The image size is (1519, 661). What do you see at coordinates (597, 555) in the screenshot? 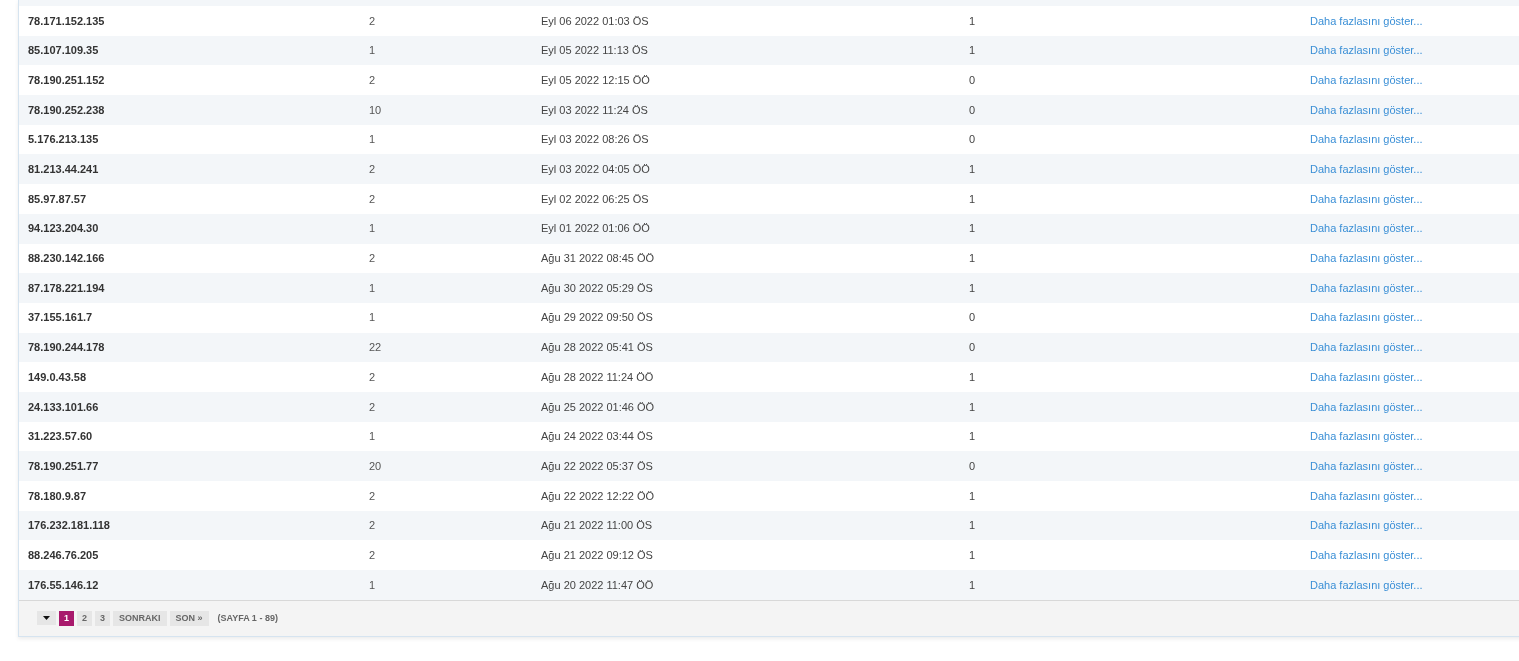
I see `date-value: Ağu 21 2022 09:12 ÖS` at bounding box center [597, 555].